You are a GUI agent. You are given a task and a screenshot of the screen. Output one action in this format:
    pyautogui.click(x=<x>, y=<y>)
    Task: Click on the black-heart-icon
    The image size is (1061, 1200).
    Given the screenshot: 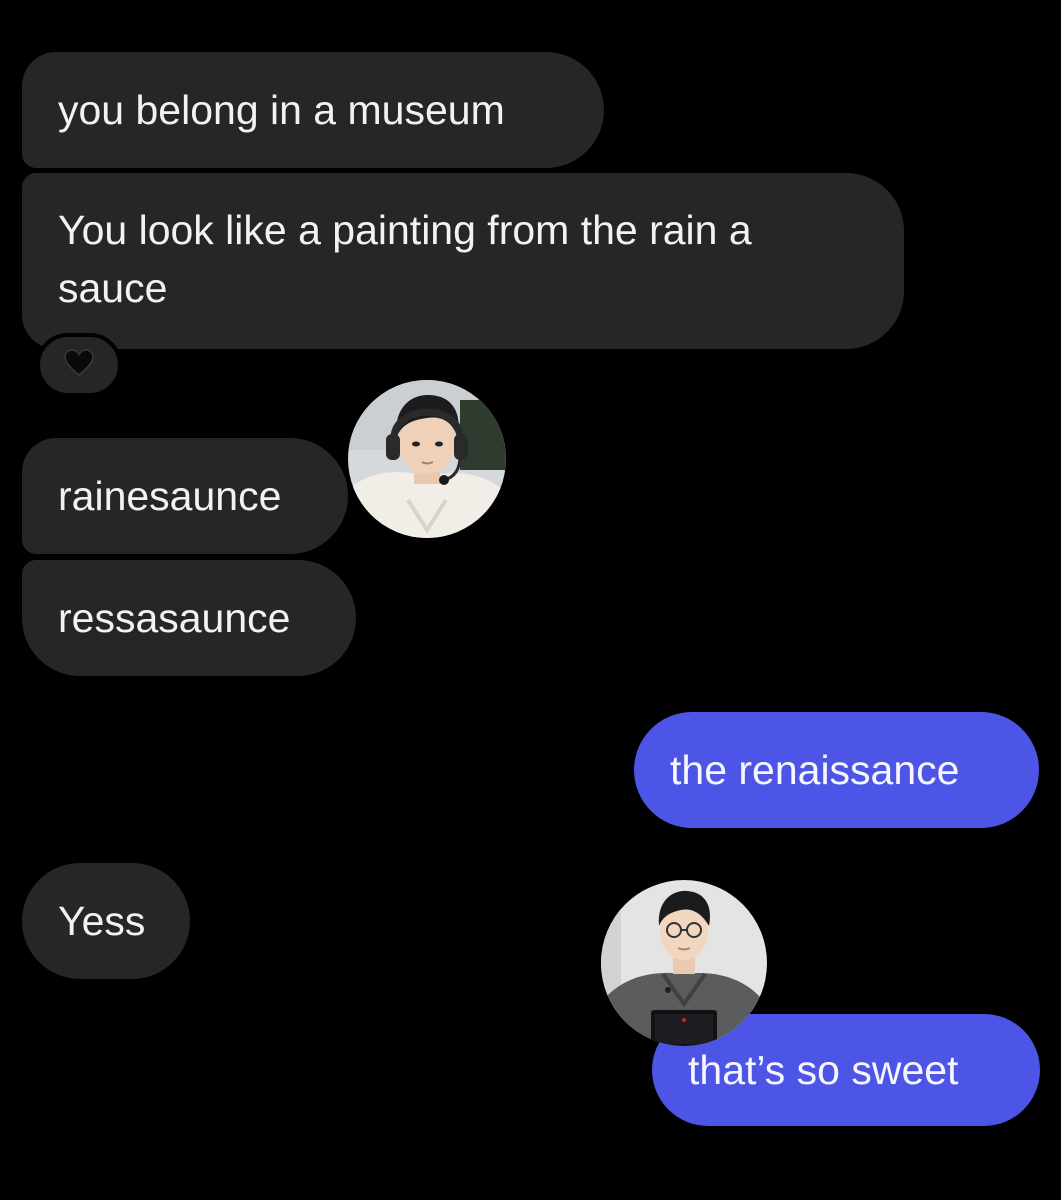 What is the action you would take?
    pyautogui.click(x=79, y=365)
    